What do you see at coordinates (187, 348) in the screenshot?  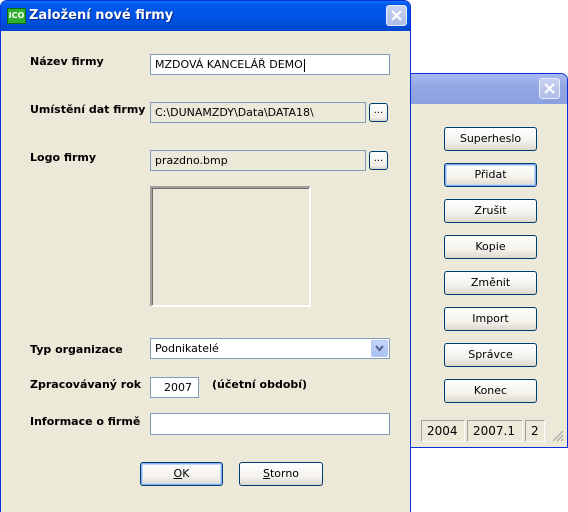 I see `org-type-value: Podnikatelé` at bounding box center [187, 348].